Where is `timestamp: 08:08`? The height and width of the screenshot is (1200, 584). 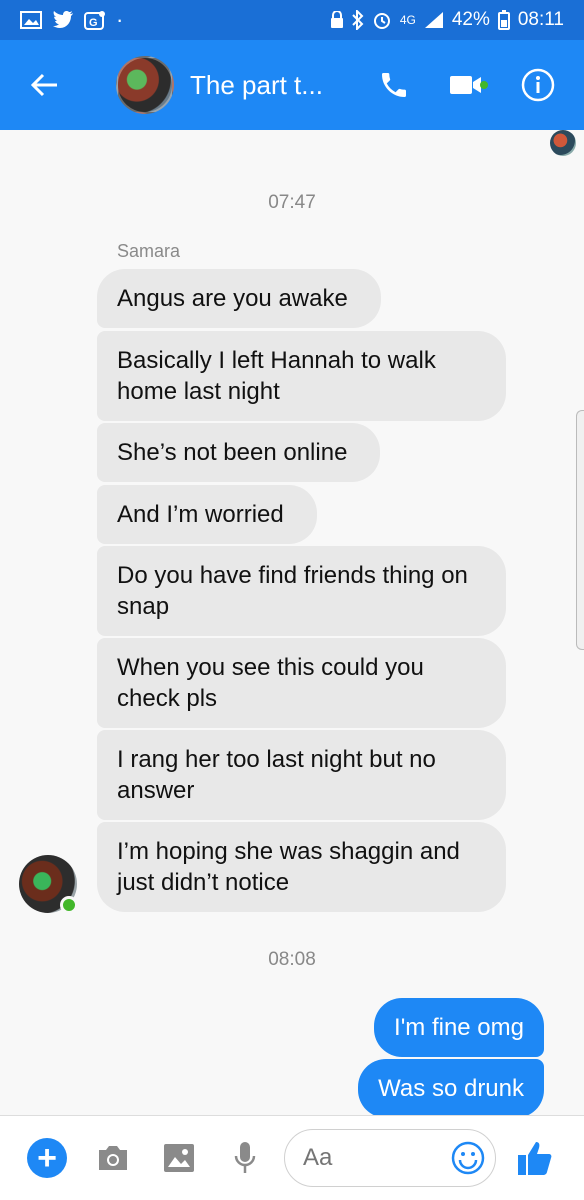
timestamp: 08:08 is located at coordinates (292, 959).